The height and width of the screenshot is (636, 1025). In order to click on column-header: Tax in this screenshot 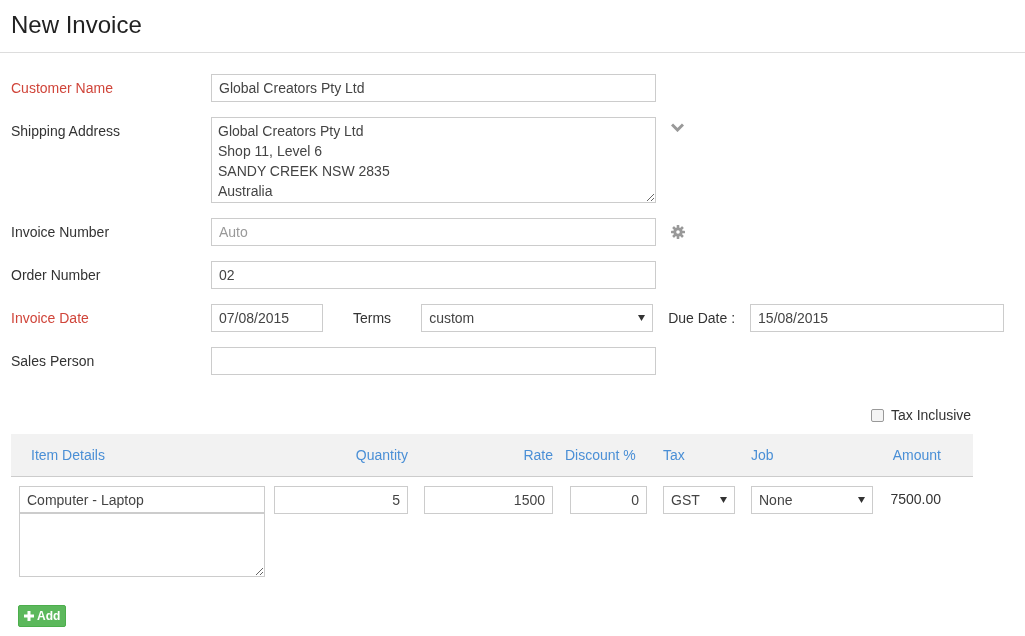, I will do `click(674, 455)`.